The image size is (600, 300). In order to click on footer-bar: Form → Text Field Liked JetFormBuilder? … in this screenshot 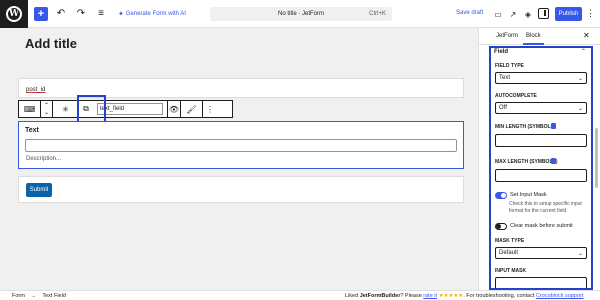, I will do `click(300, 295)`.